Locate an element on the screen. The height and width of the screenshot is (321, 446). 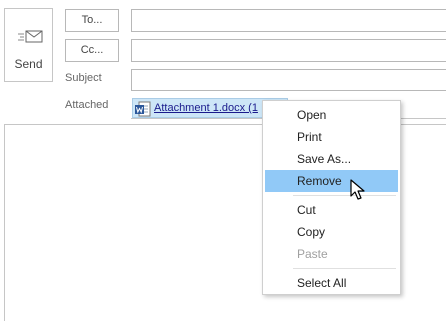
menu-item-open: Open is located at coordinates (331, 115).